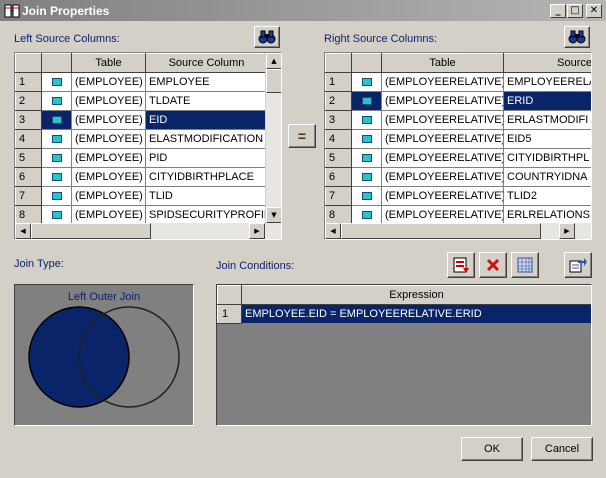 This screenshot has height=478, width=606. I want to click on table-row: 6 (EMPLOYEE) CITYIDBIRTHPLACE, so click(141, 177).